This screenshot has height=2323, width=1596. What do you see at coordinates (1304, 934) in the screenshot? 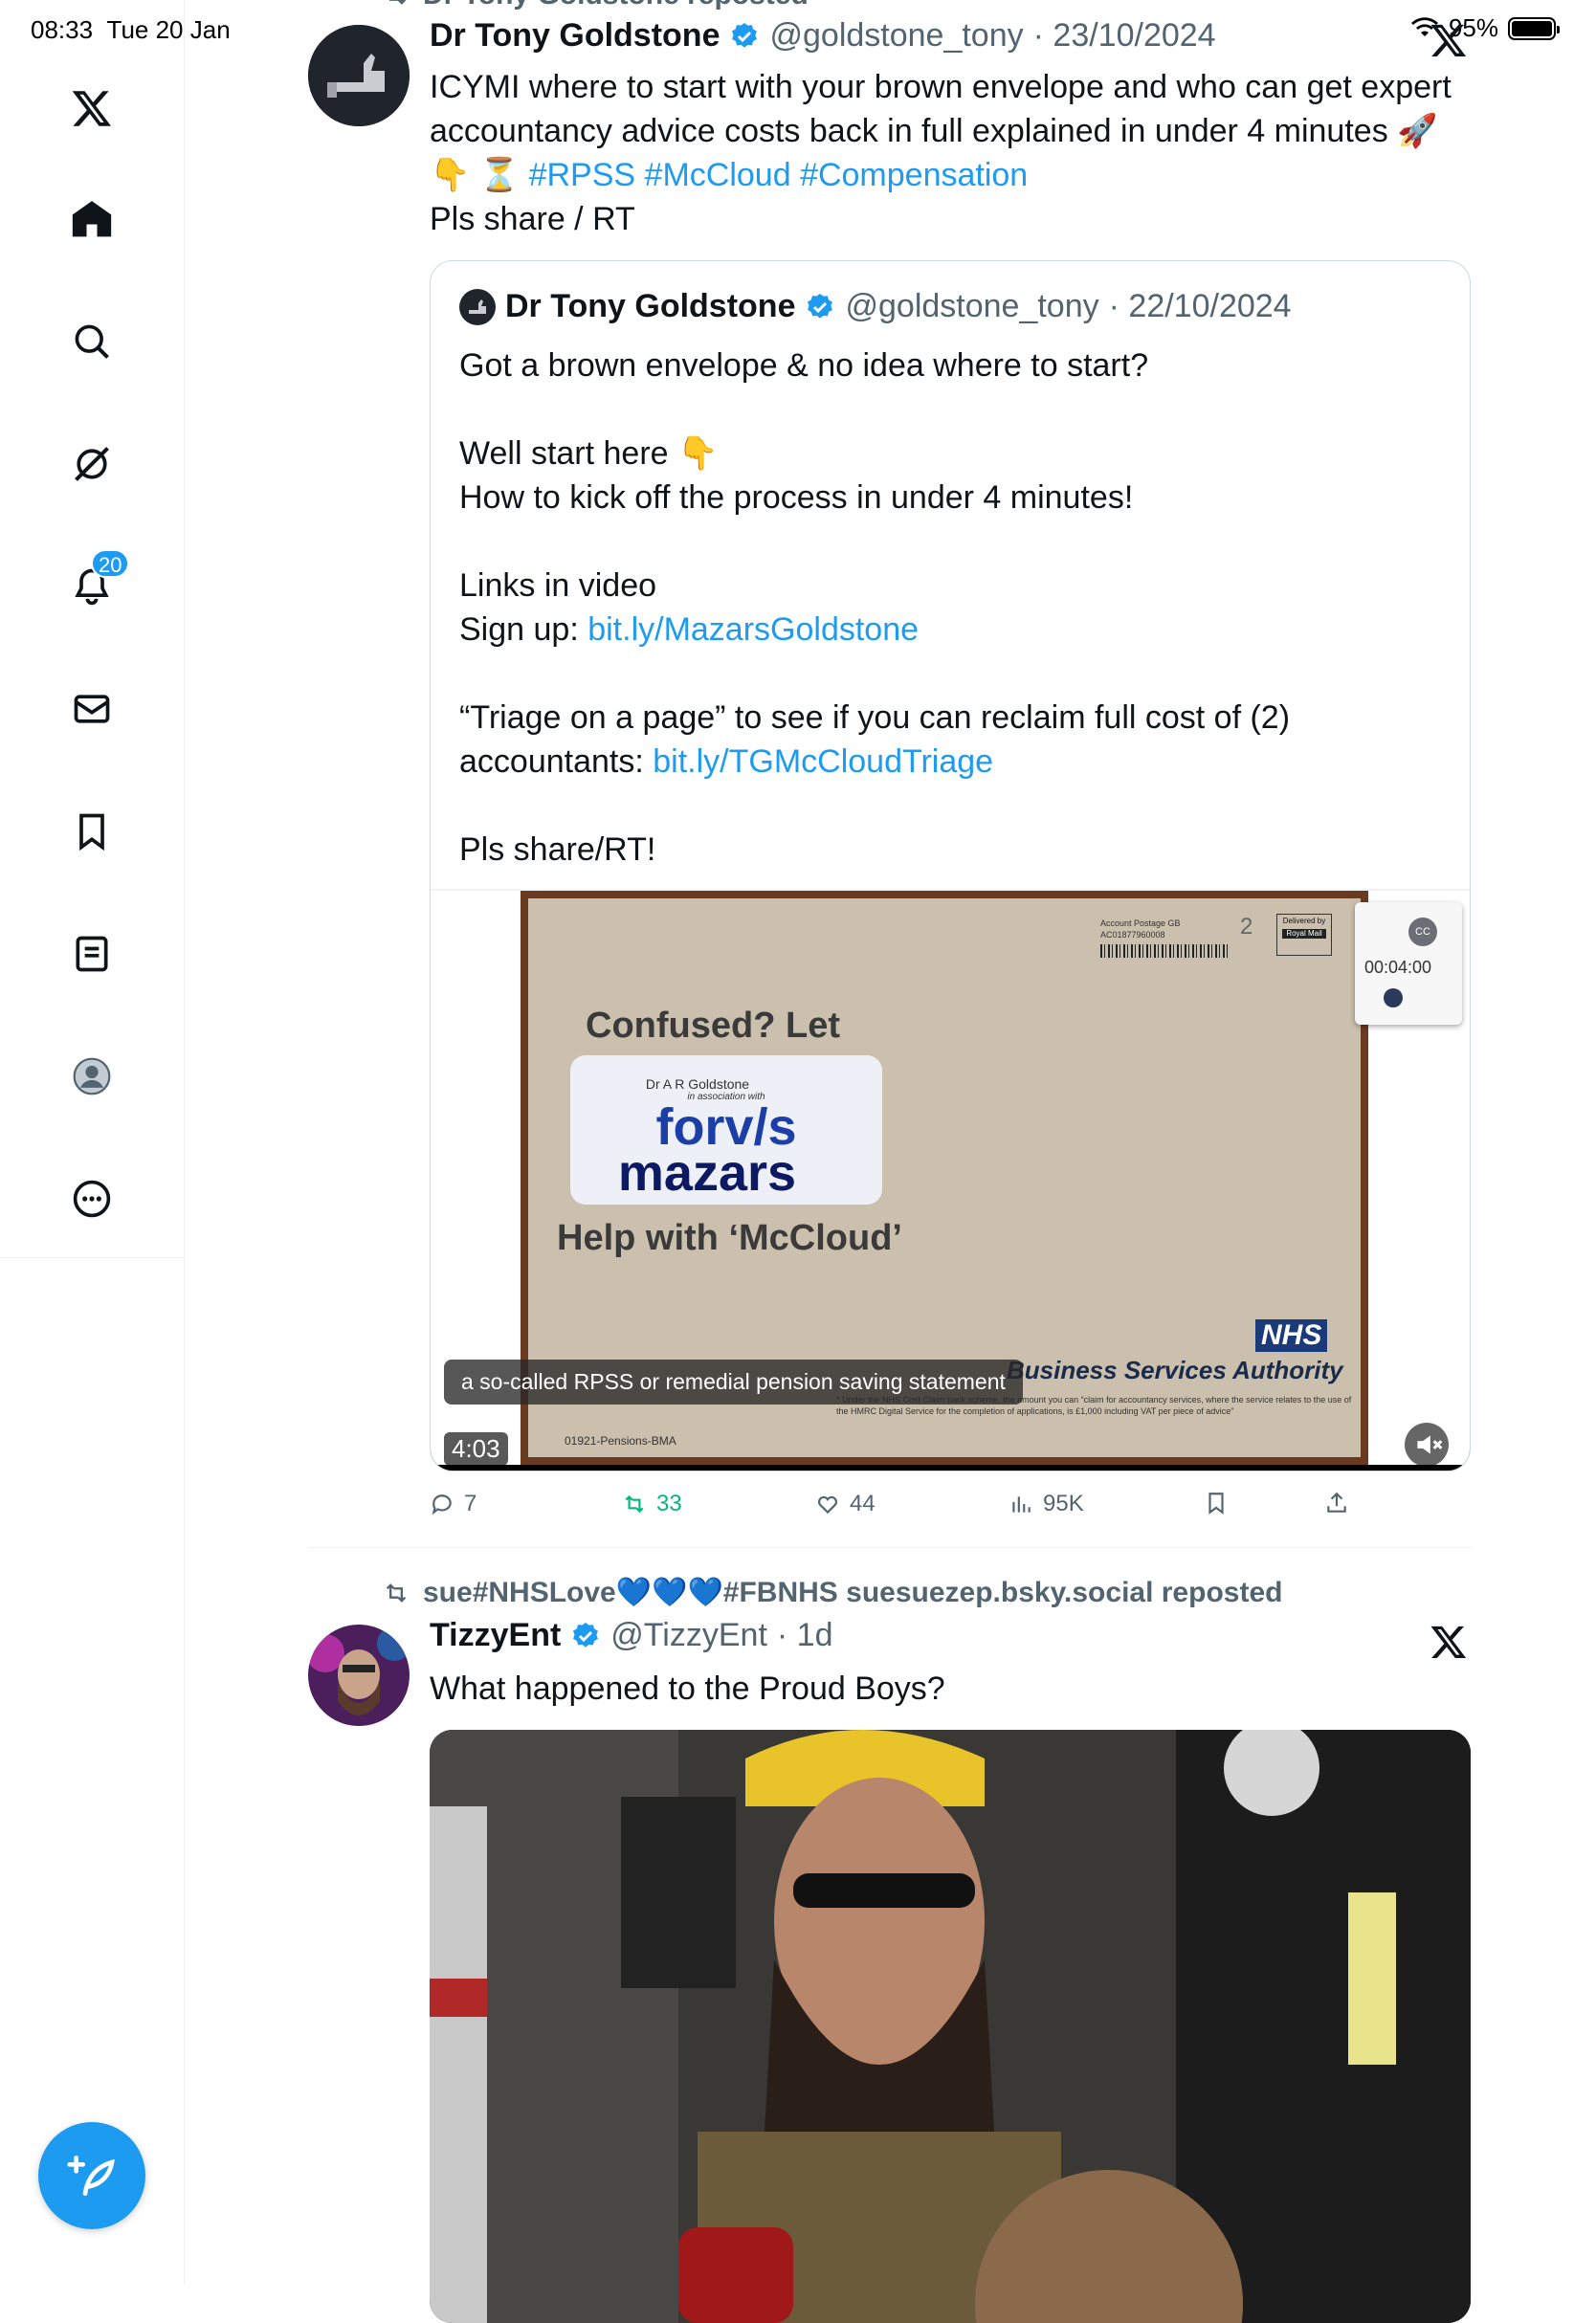
I see `royal-mail-text: Royal Mail` at bounding box center [1304, 934].